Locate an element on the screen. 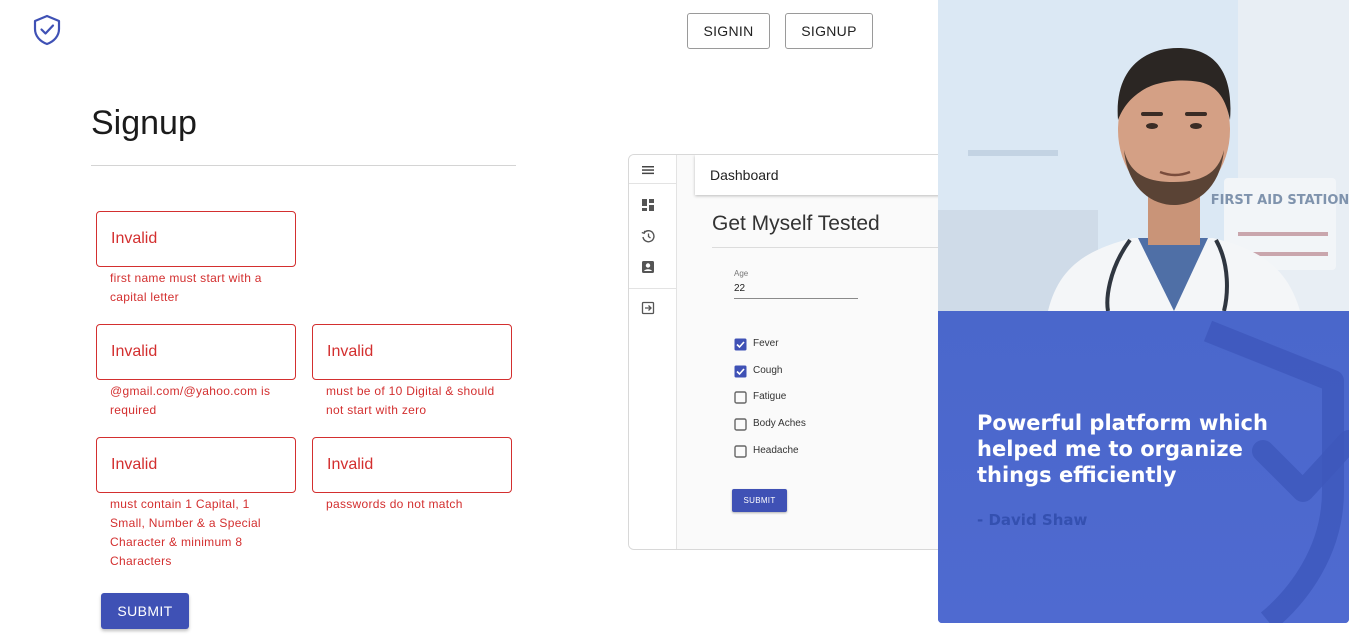  preview-checkbox-fever is located at coordinates (740, 344).